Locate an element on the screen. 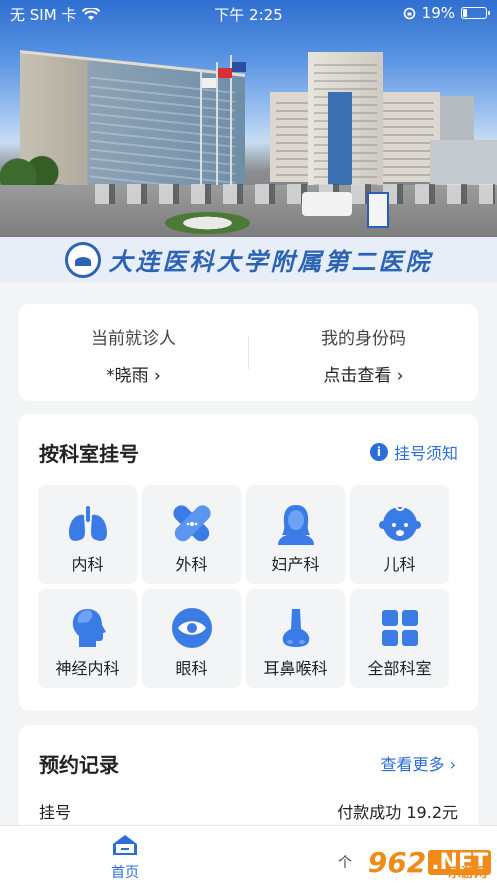 The width and height of the screenshot is (497, 883). nose-icon is located at coordinates (295, 628).